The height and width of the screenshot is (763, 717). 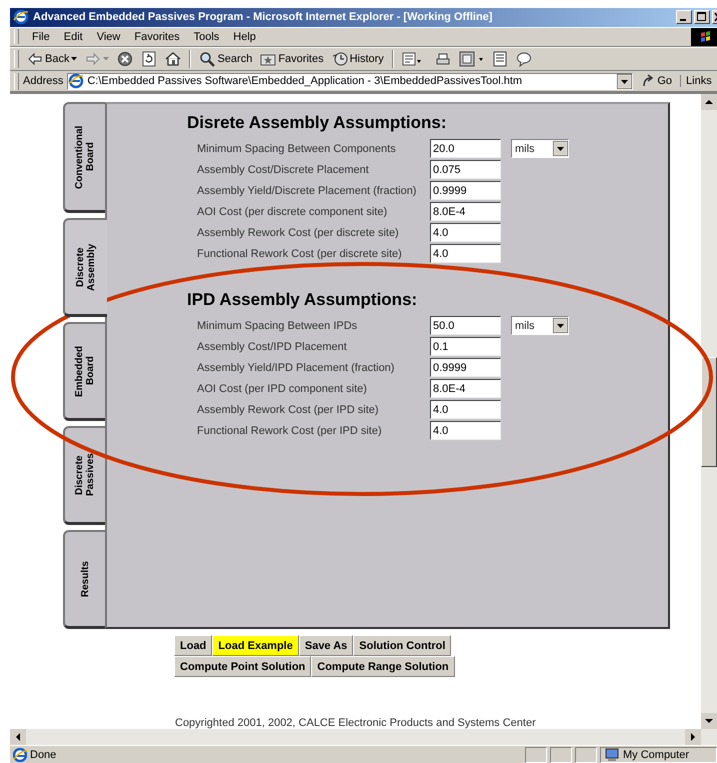 What do you see at coordinates (255, 645) in the screenshot?
I see `action-button: Load Example` at bounding box center [255, 645].